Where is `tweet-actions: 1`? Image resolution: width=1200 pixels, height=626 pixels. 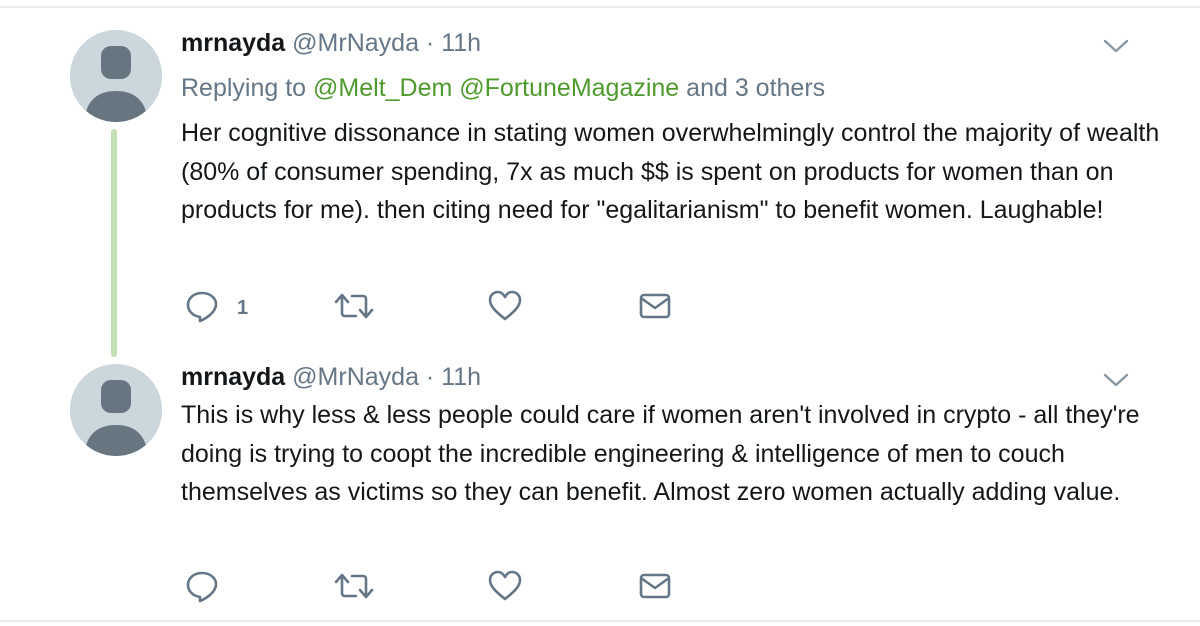 tweet-actions: 1 is located at coordinates (600, 308).